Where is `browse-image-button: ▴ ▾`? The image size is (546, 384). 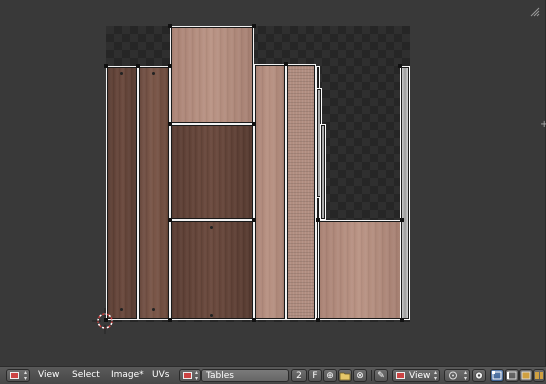 browse-image-button: ▴ ▾ is located at coordinates (190, 375).